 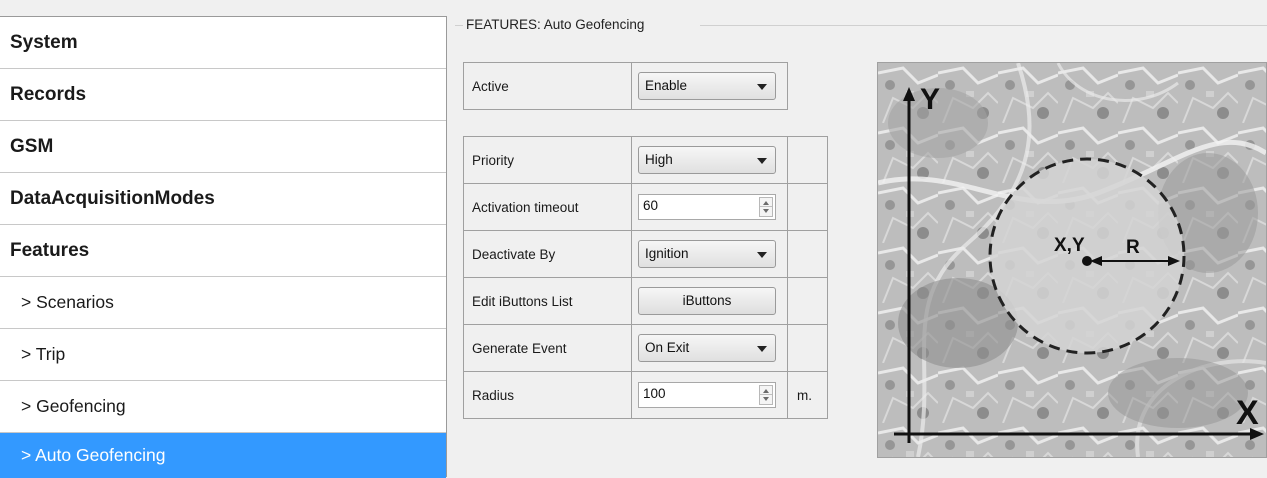 What do you see at coordinates (43, 354) in the screenshot?
I see `sidebar-item-label: > Trip` at bounding box center [43, 354].